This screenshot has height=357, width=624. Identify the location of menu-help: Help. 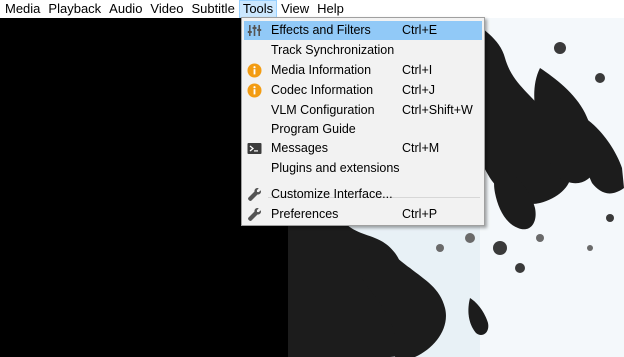
(330, 9).